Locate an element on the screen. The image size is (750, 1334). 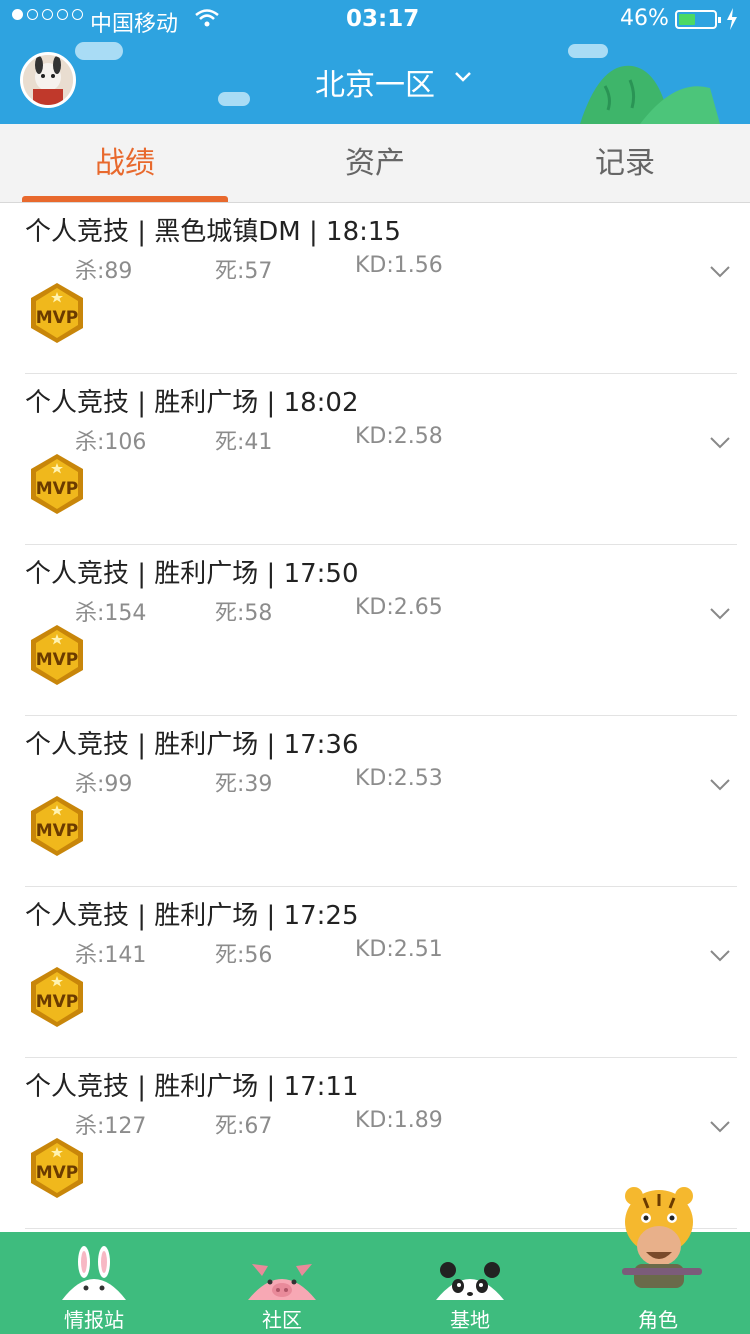
nav-label: 社区 is located at coordinates (282, 1320).